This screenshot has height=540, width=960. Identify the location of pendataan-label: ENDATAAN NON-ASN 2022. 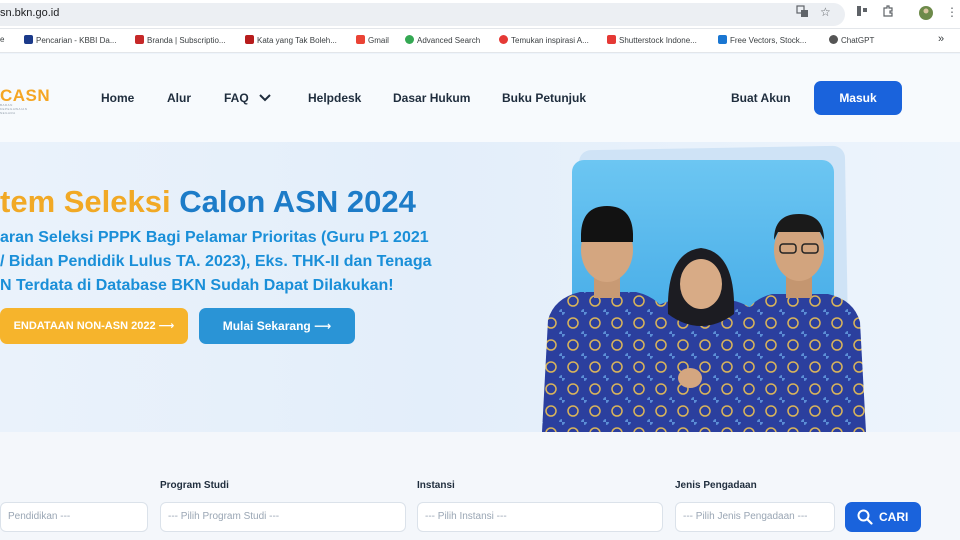
(84, 326).